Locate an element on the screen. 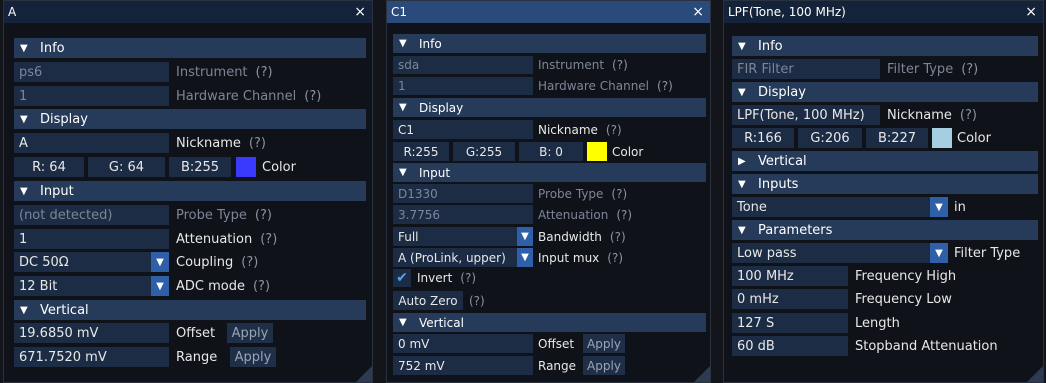 Image resolution: width=1046 pixels, height=383 pixels. attenuation-label: Attenuation (?) is located at coordinates (585, 214).